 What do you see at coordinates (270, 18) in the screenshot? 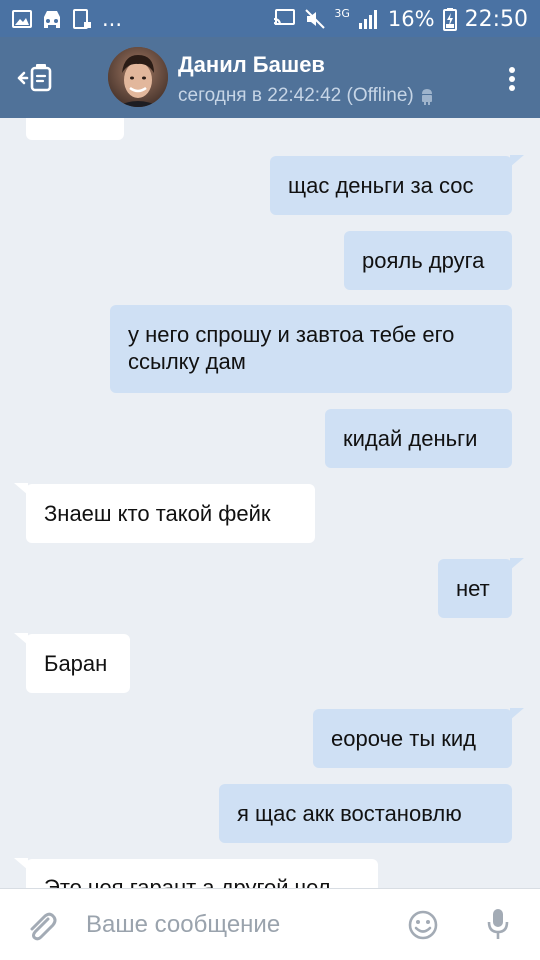
I see `status-bar: ... 3G 16% 22:50` at bounding box center [270, 18].